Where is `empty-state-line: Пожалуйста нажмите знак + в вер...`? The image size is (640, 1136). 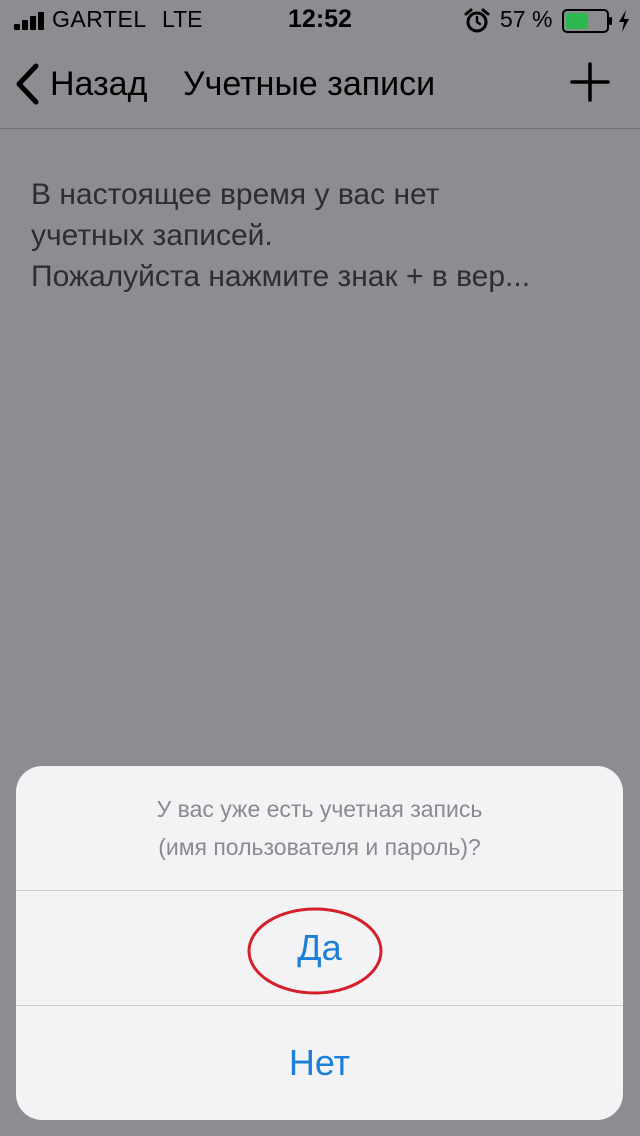 empty-state-line: Пожалуйста нажмите знак + в вер... is located at coordinates (281, 276).